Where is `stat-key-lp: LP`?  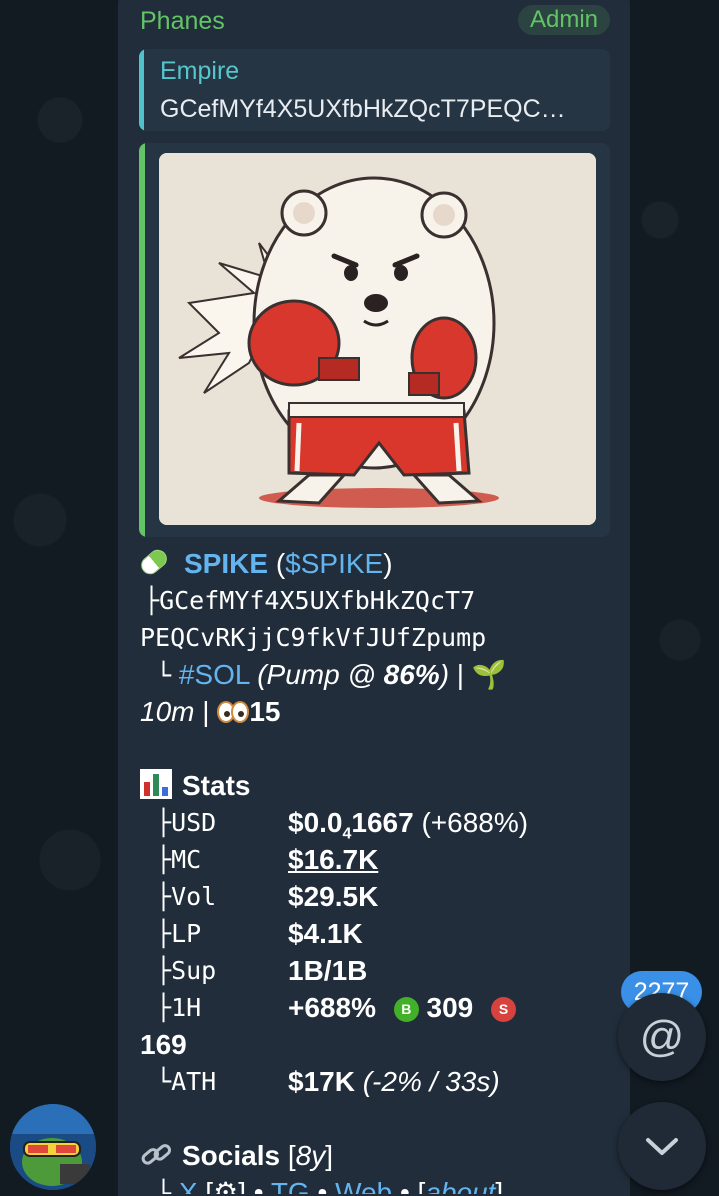
stat-key-lp: LP is located at coordinates (186, 933).